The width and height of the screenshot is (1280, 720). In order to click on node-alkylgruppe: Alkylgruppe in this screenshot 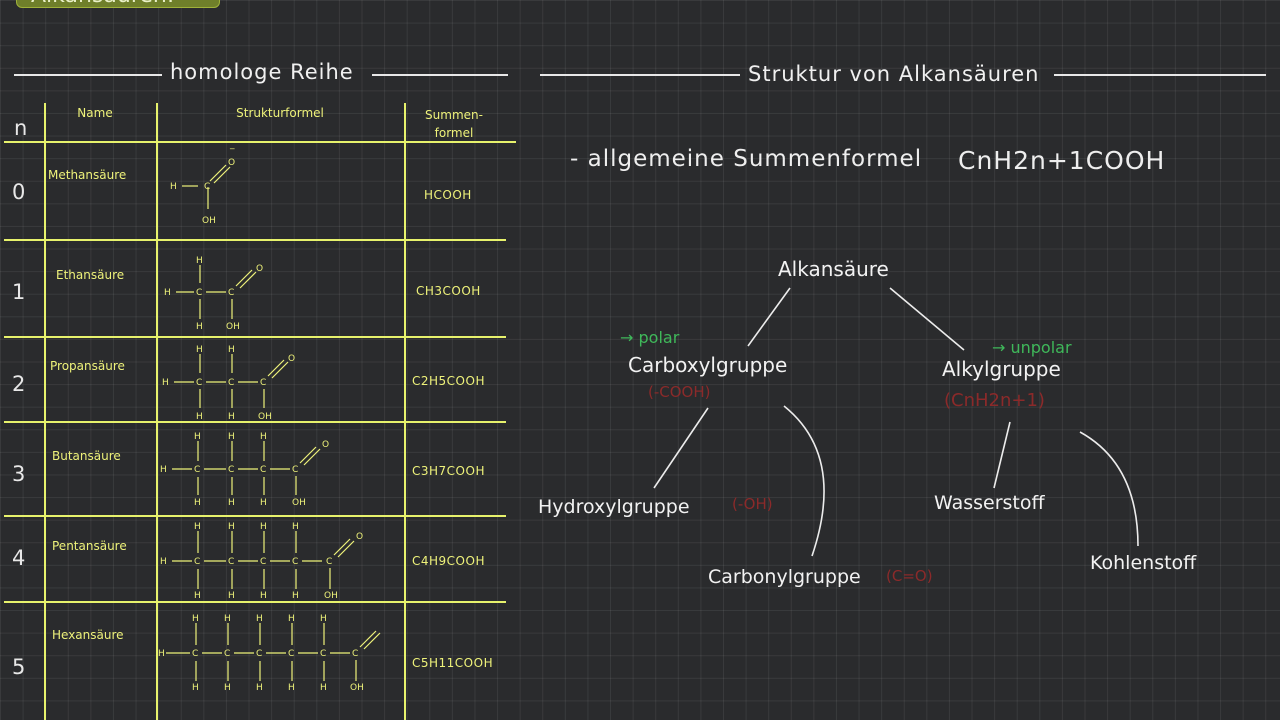, I will do `click(1001, 369)`.